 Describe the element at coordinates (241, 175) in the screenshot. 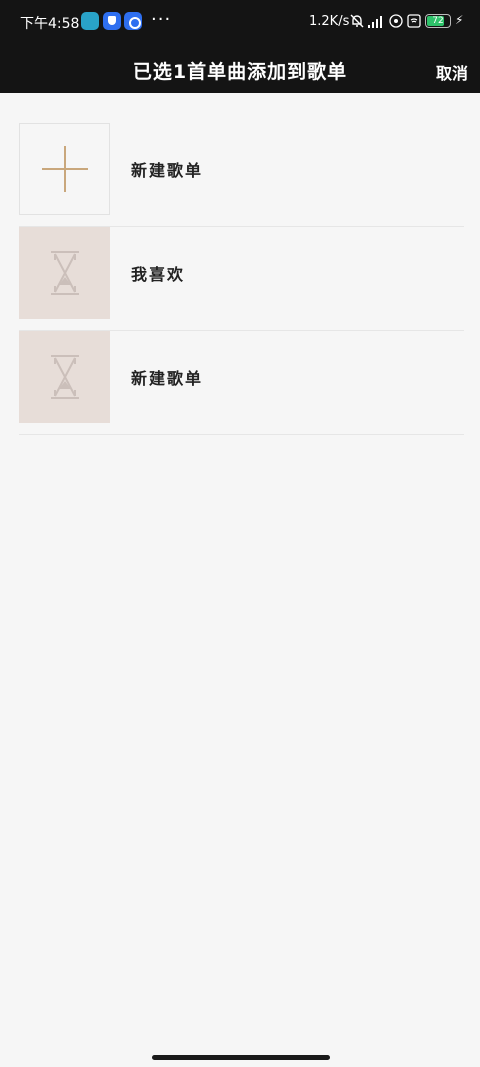

I see `new-playlist-item: 新建歌单` at that location.